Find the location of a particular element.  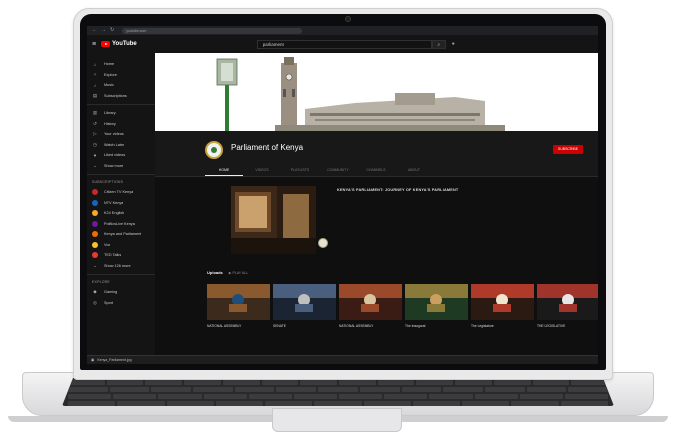

sidebar-item-watch-later: ◷ Watch Later is located at coordinates (121, 145).